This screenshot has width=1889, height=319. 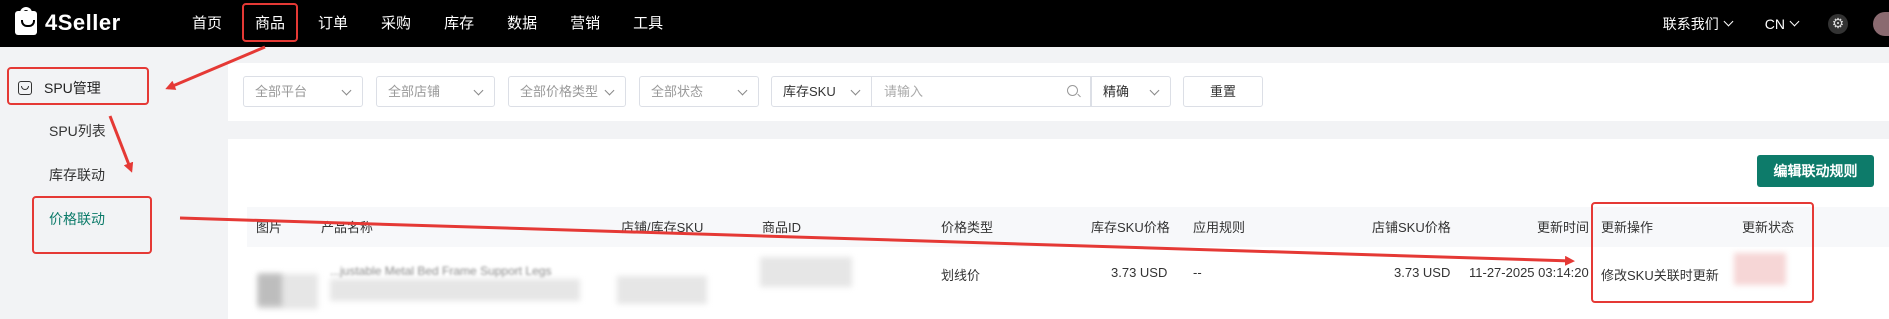 What do you see at coordinates (215, 67) in the screenshot?
I see `arrow-to-spu-manage` at bounding box center [215, 67].